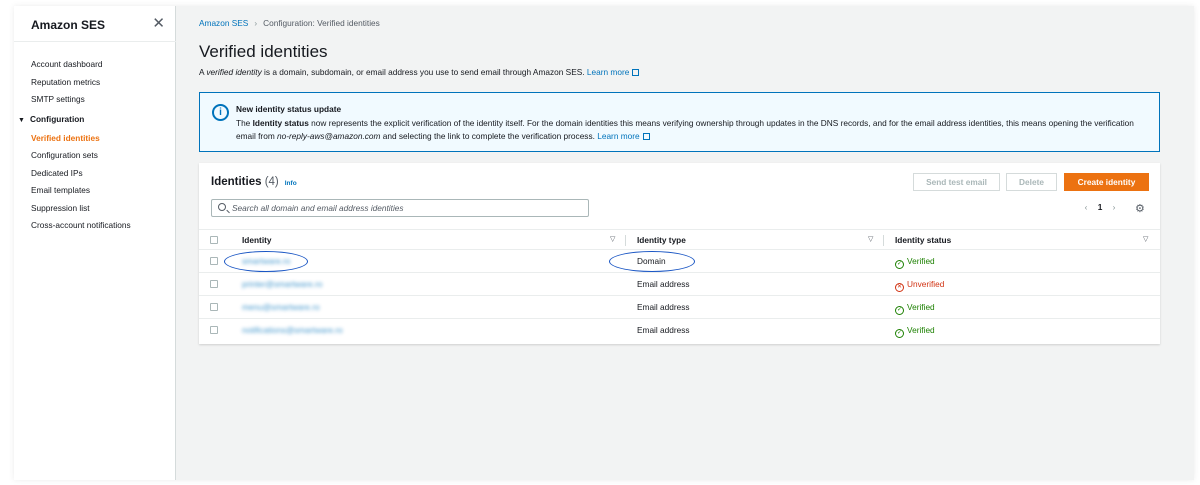 Image resolution: width=1200 pixels, height=485 pixels. I want to click on column-identity-type: Identity type, so click(661, 240).